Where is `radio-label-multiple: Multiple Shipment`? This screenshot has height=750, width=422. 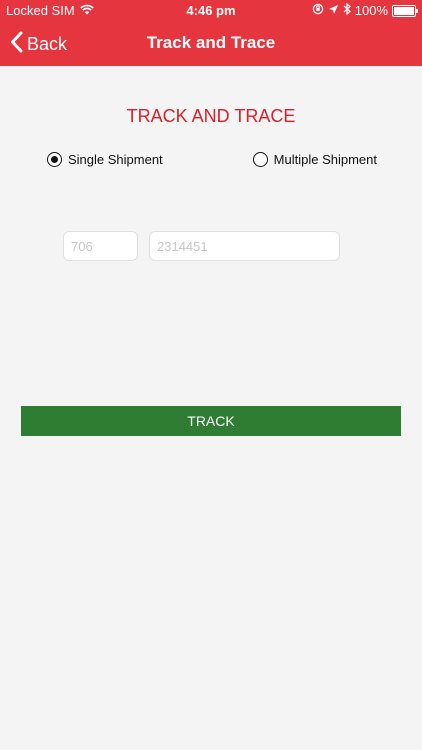 radio-label-multiple: Multiple Shipment is located at coordinates (325, 159).